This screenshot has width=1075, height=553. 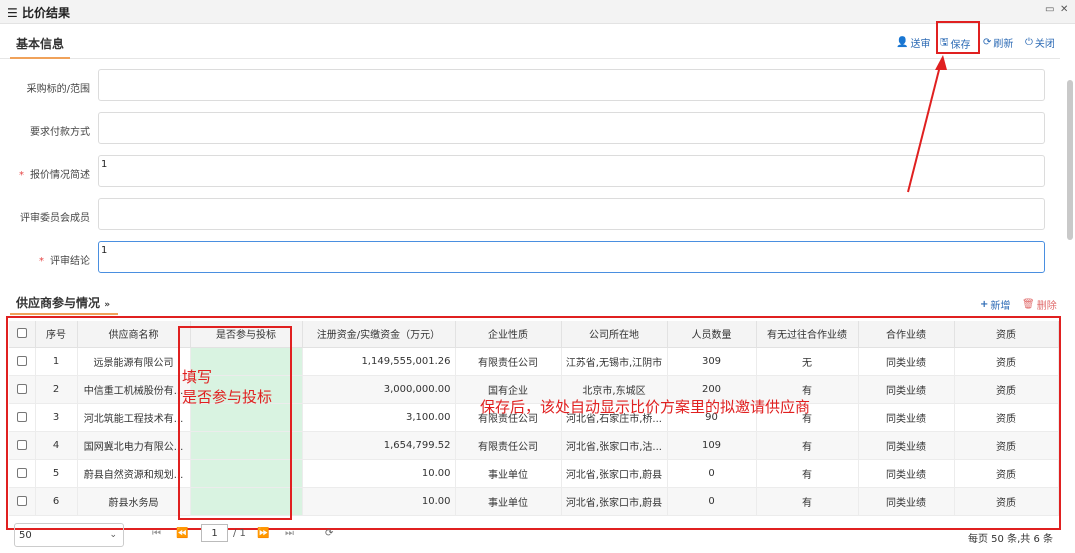 What do you see at coordinates (530, 535) in the screenshot?
I see `pager: 50 ⌄ ⏮ ⏪ 1 / 1 ⏩ ⏭ ⟳ 每页 50 条,共 6 条` at bounding box center [530, 535].